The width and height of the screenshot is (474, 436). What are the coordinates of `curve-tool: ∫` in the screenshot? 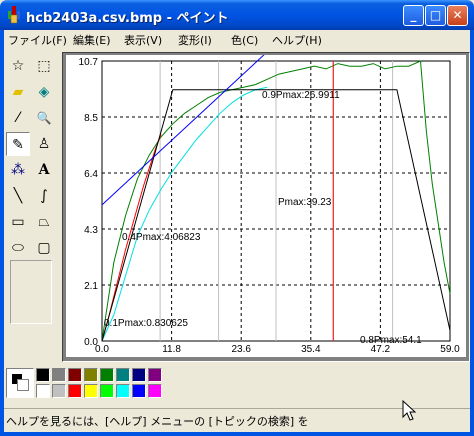 It's located at (44, 196).